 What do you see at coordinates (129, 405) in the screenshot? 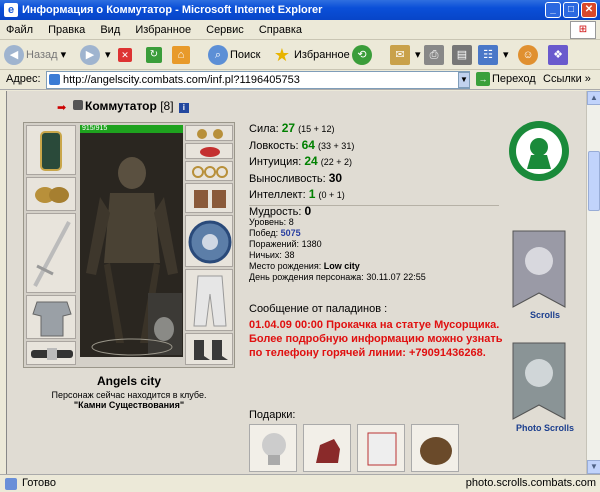
I see `location-place: "Камни Существования"` at bounding box center [129, 405].